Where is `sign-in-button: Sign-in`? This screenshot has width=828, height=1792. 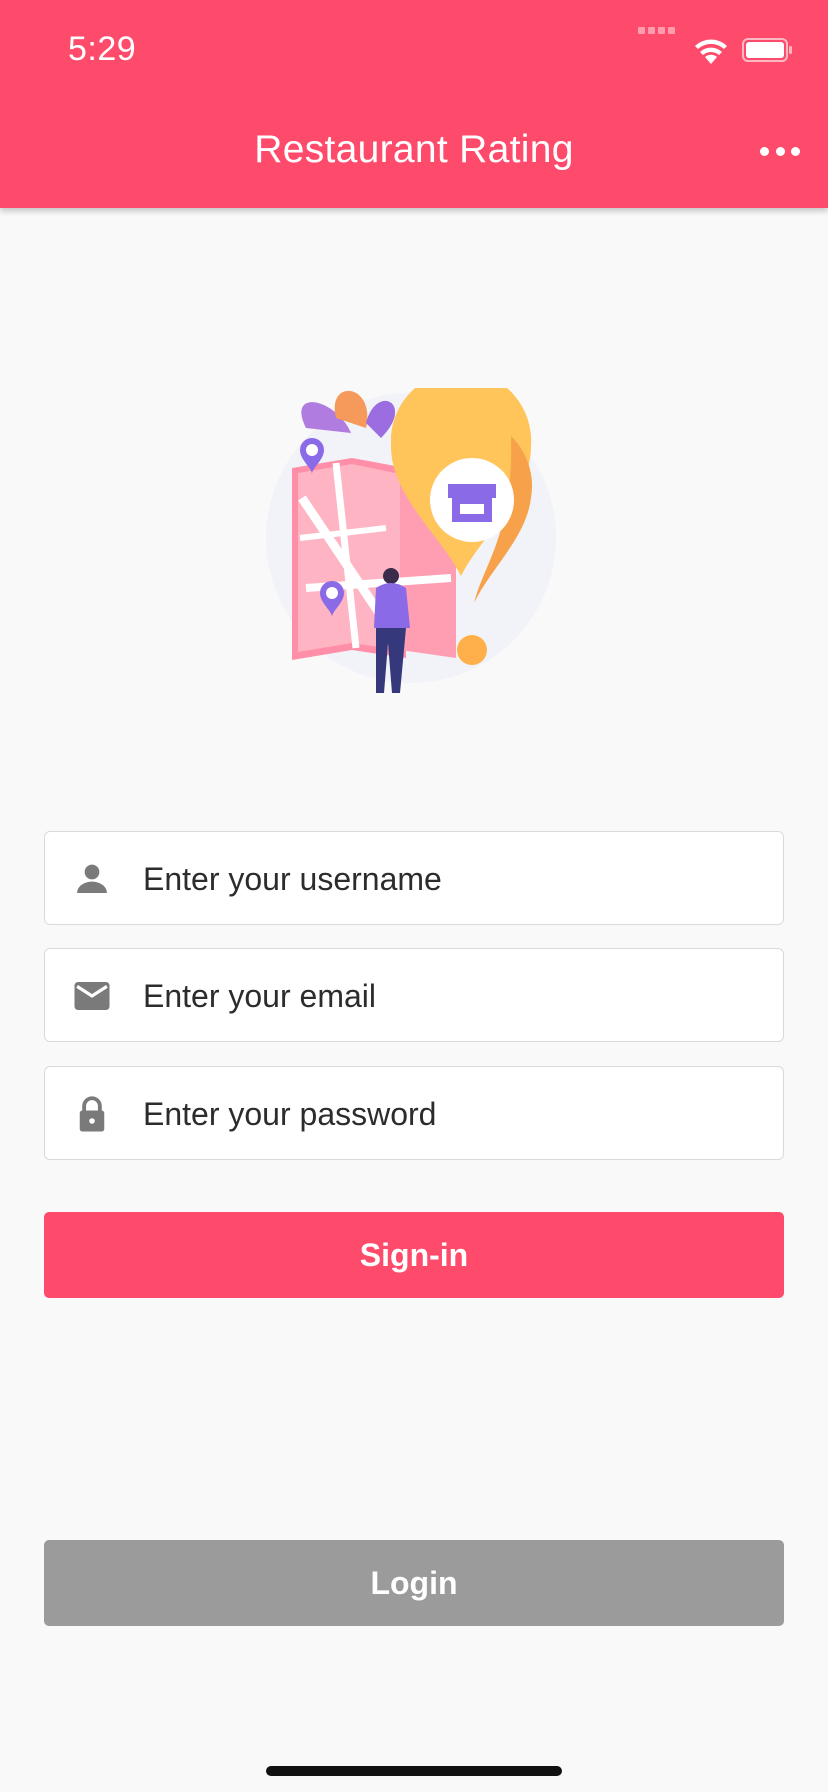
sign-in-button: Sign-in is located at coordinates (414, 1255).